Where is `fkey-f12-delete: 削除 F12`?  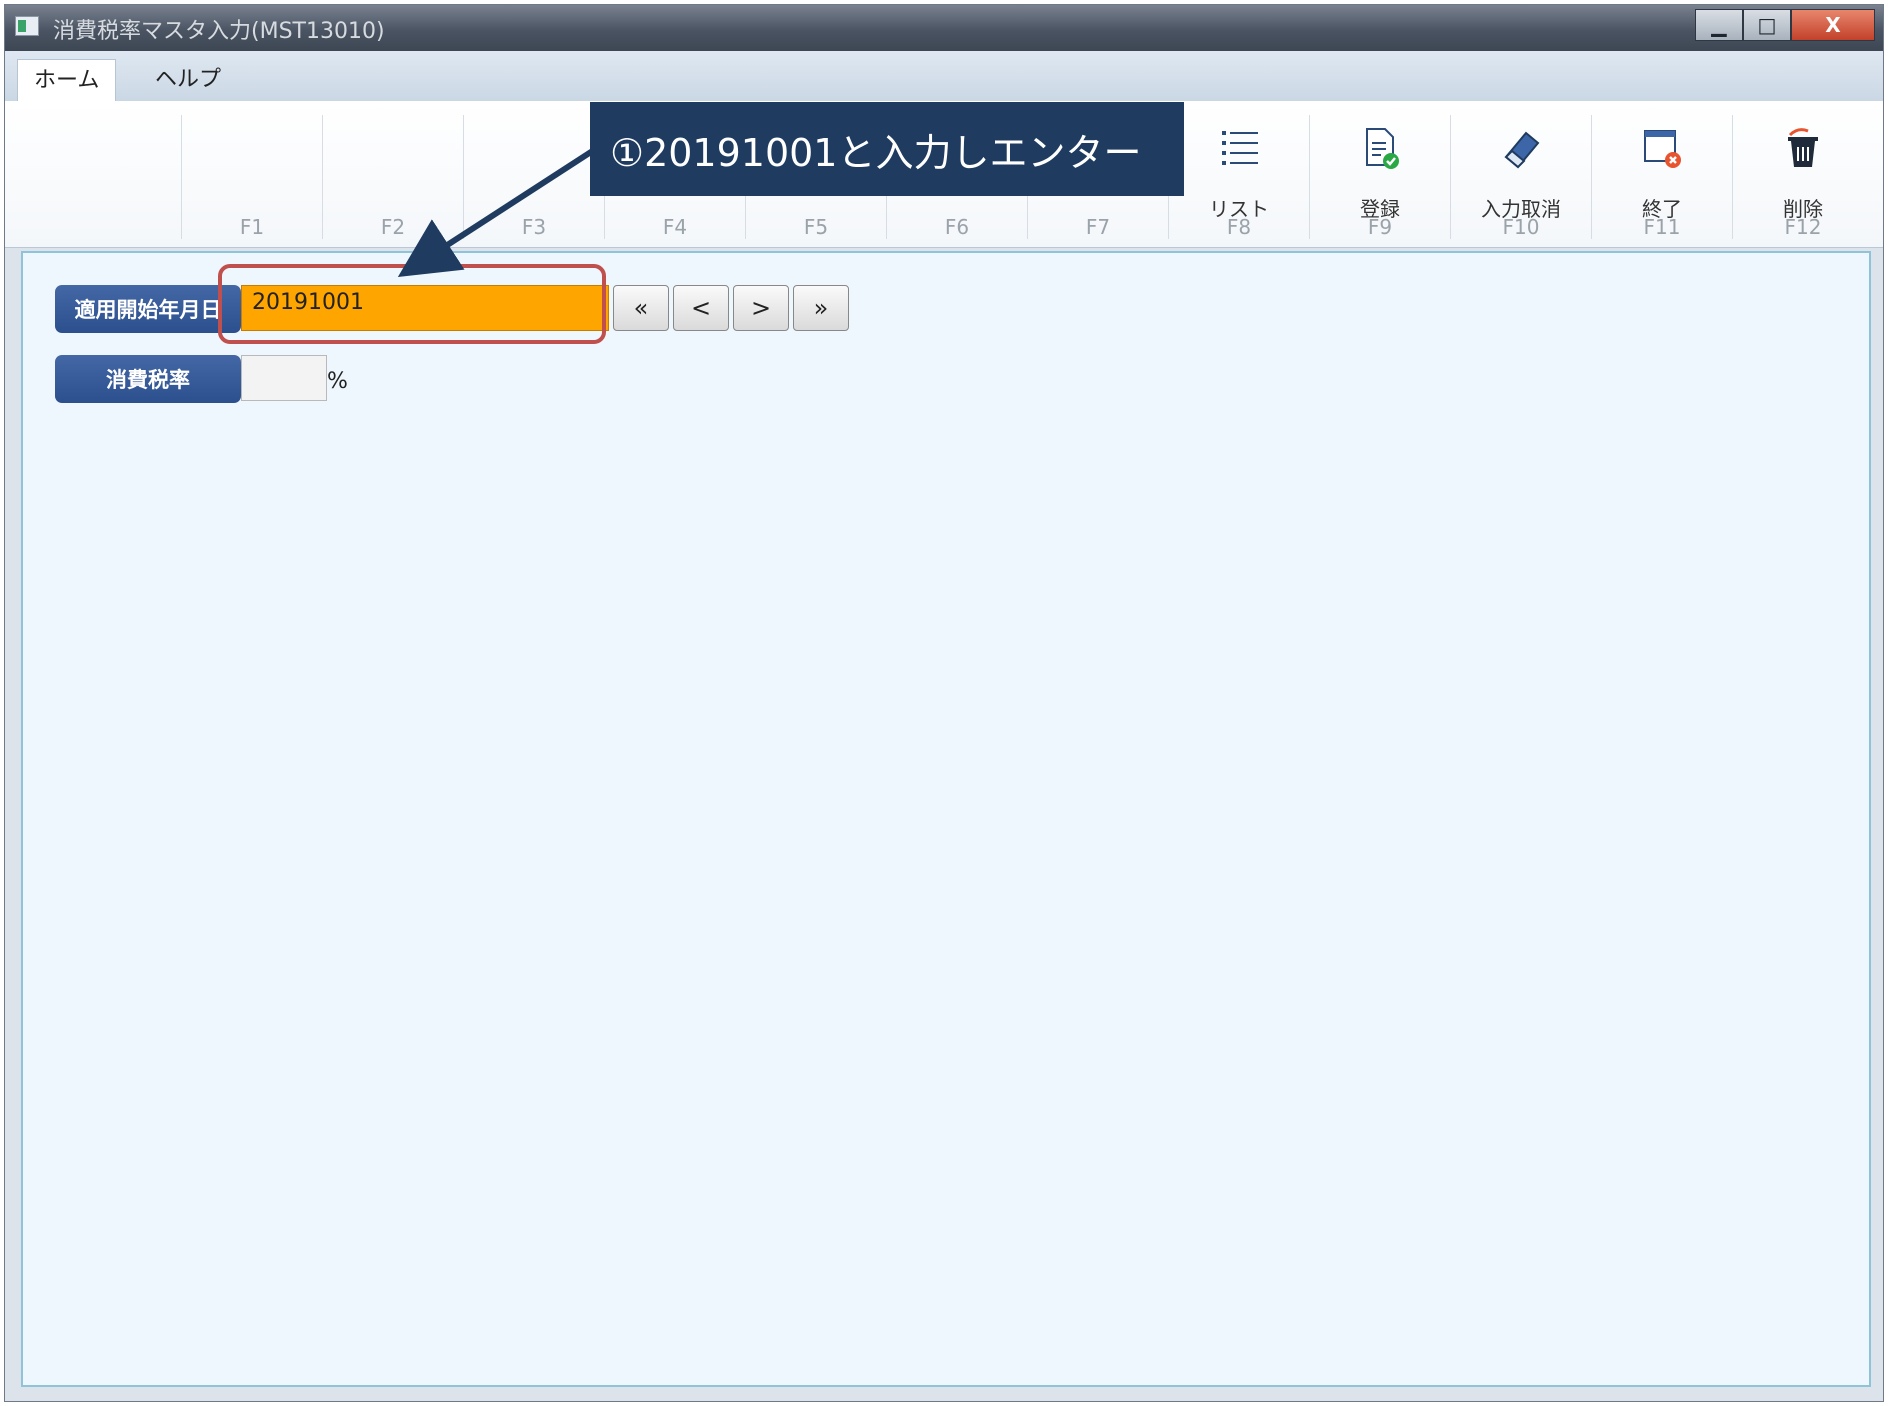
fkey-f12-delete: 削除 F12 is located at coordinates (1802, 177).